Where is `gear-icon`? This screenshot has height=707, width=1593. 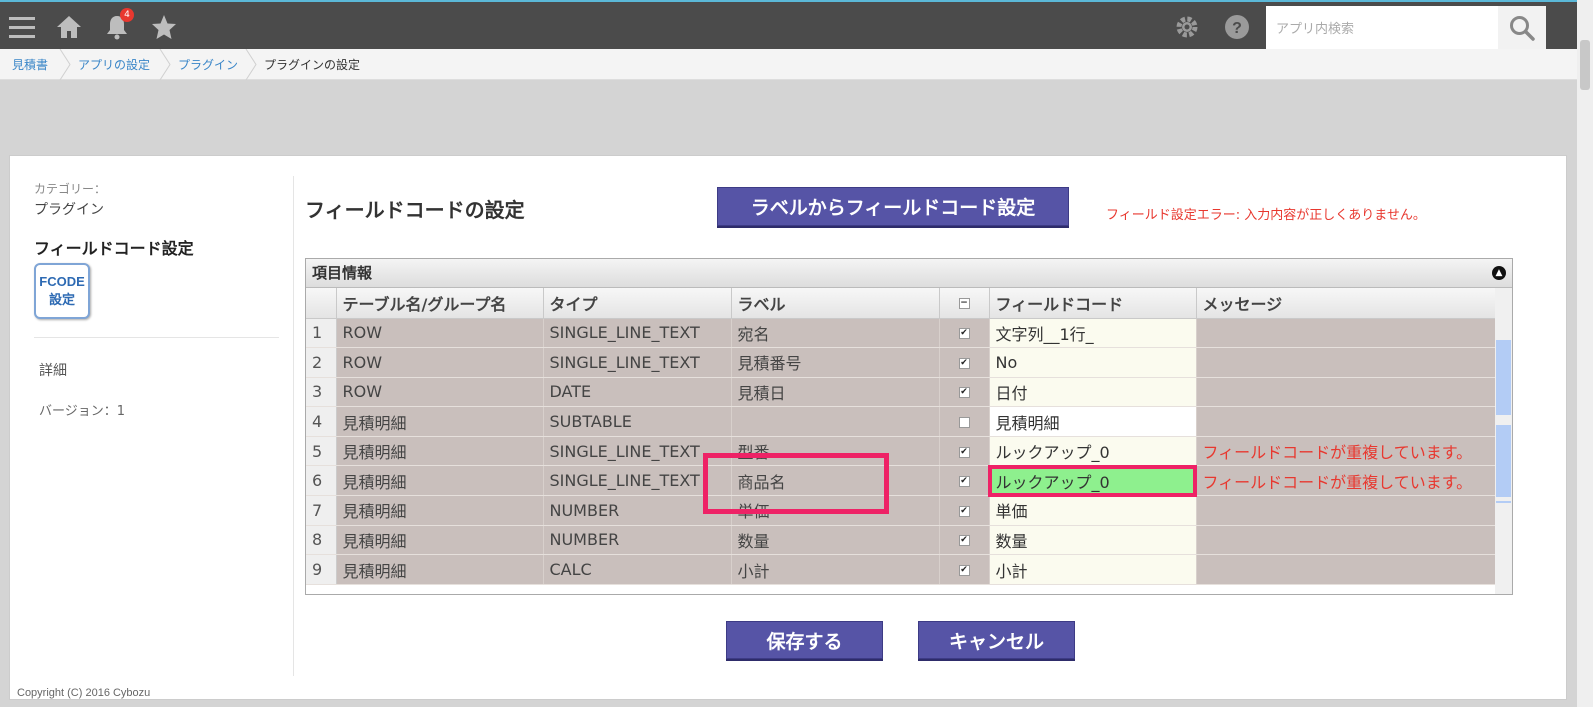 gear-icon is located at coordinates (1187, 27).